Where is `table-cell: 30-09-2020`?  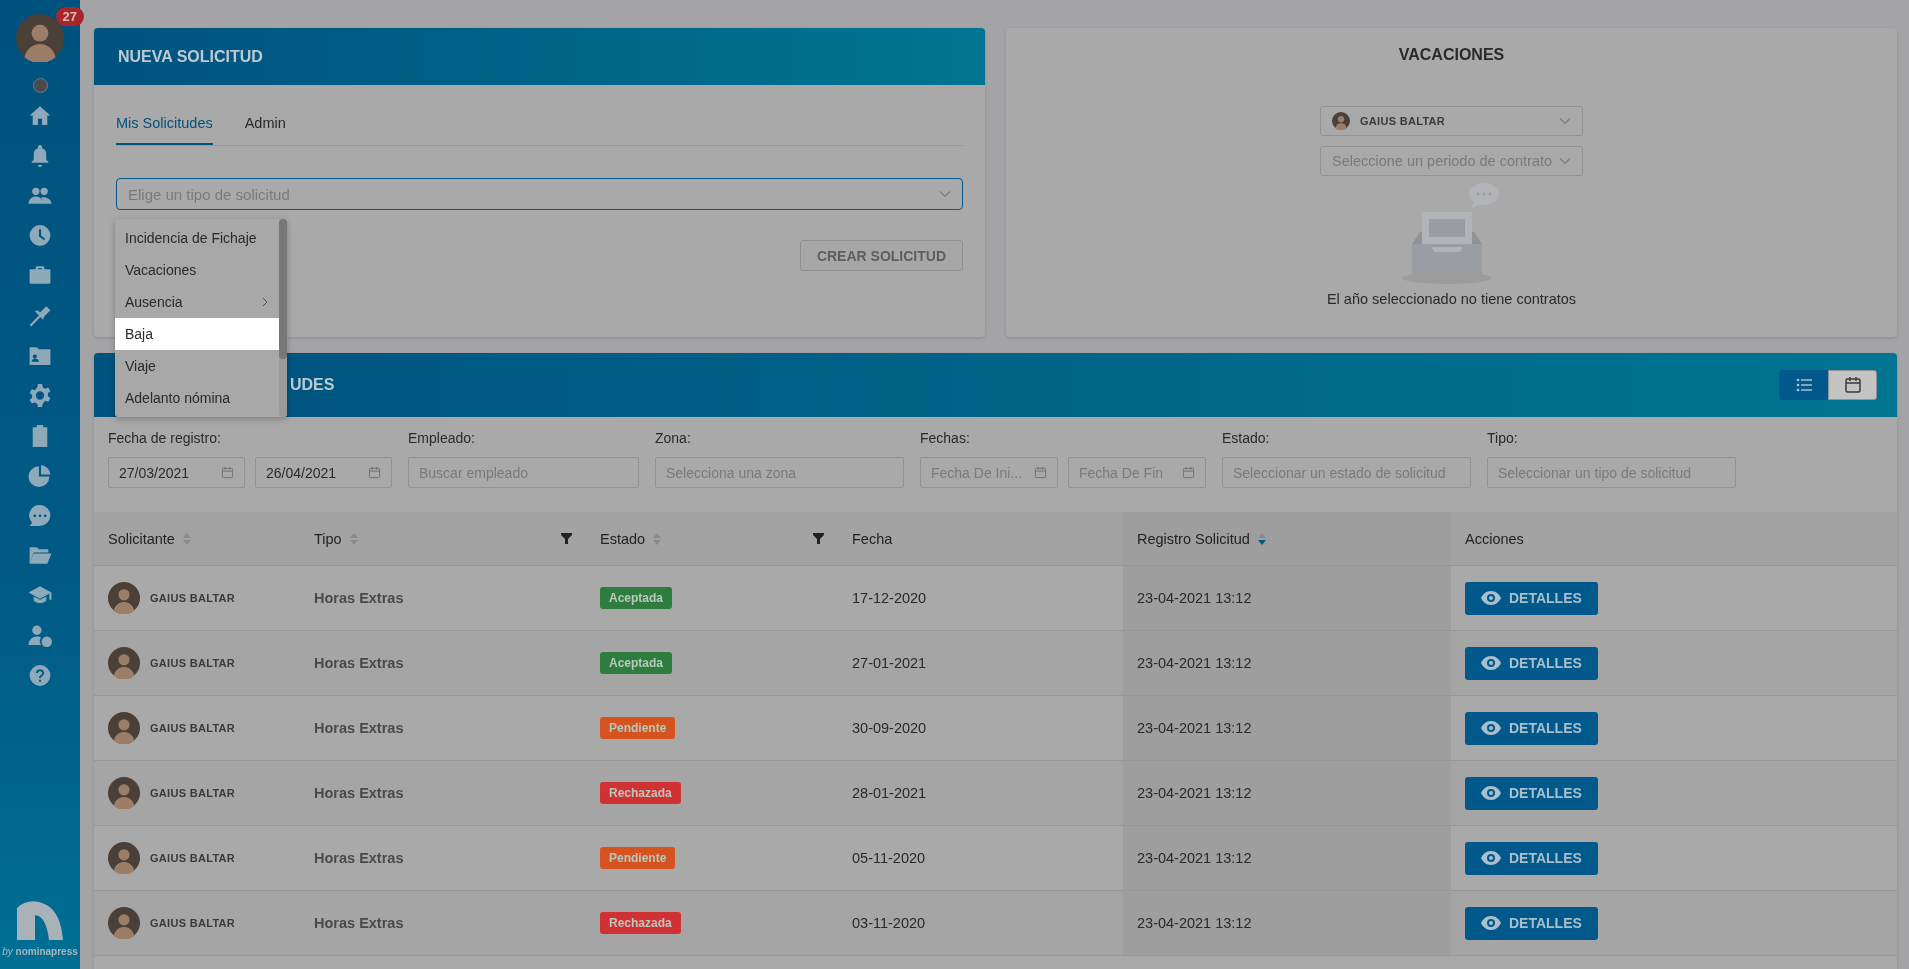 table-cell: 30-09-2020 is located at coordinates (889, 728).